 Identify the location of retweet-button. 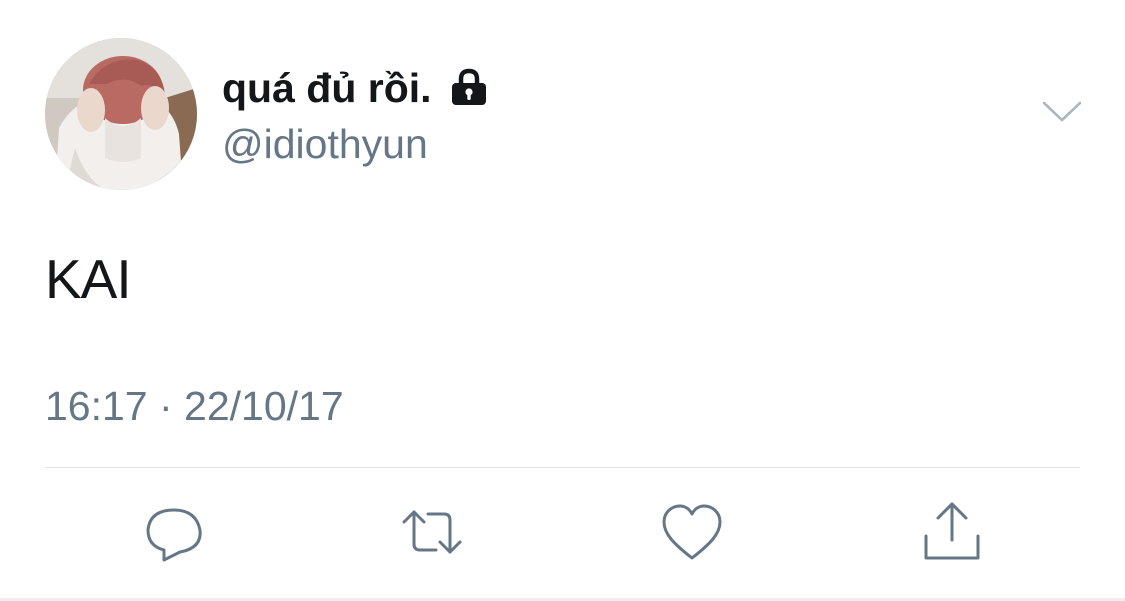
(432, 532).